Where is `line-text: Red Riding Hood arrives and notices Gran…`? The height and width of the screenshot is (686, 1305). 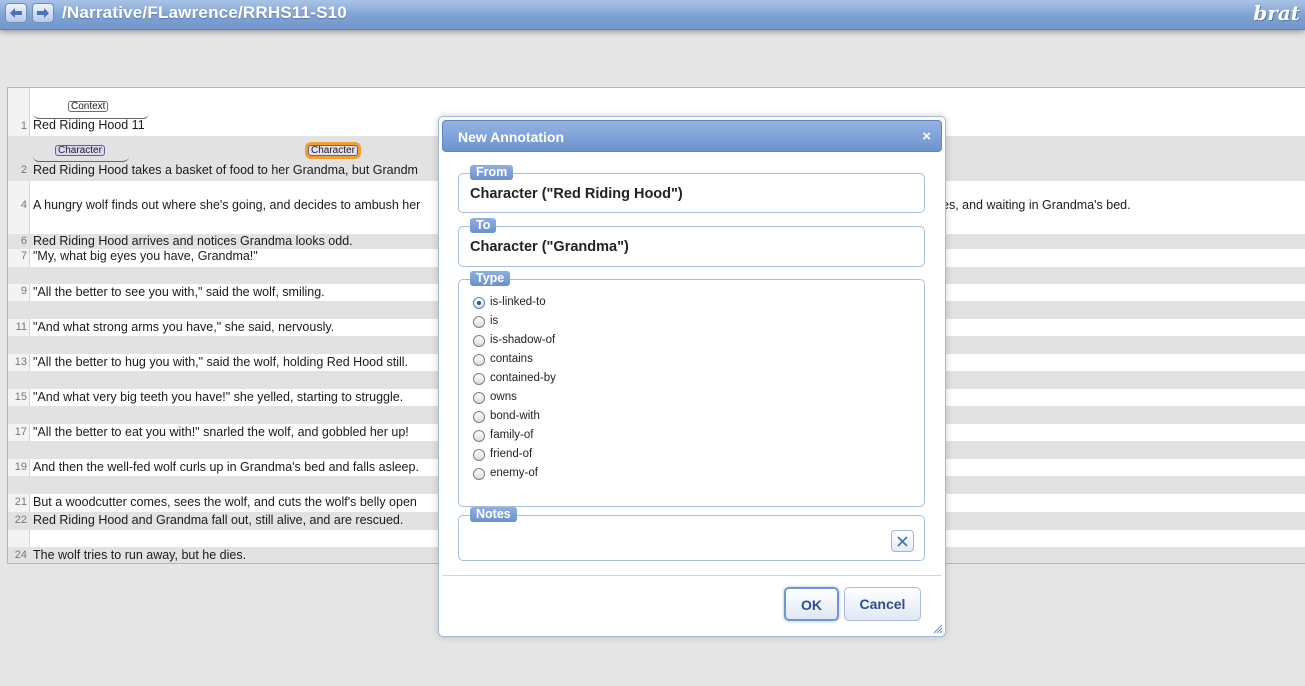 line-text: Red Riding Hood arrives and notices Gran… is located at coordinates (193, 241).